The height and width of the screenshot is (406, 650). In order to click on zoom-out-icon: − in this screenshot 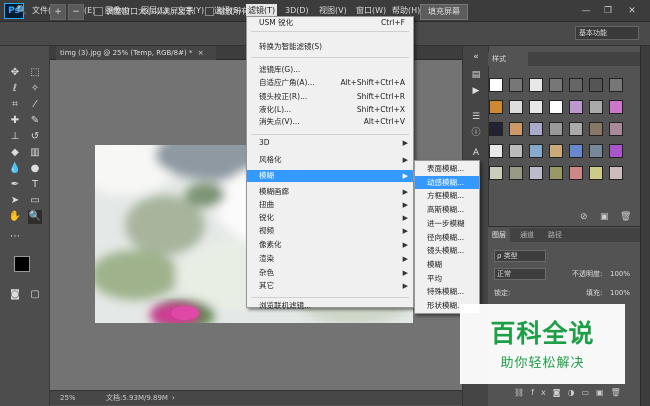, I will do `click(76, 12)`.